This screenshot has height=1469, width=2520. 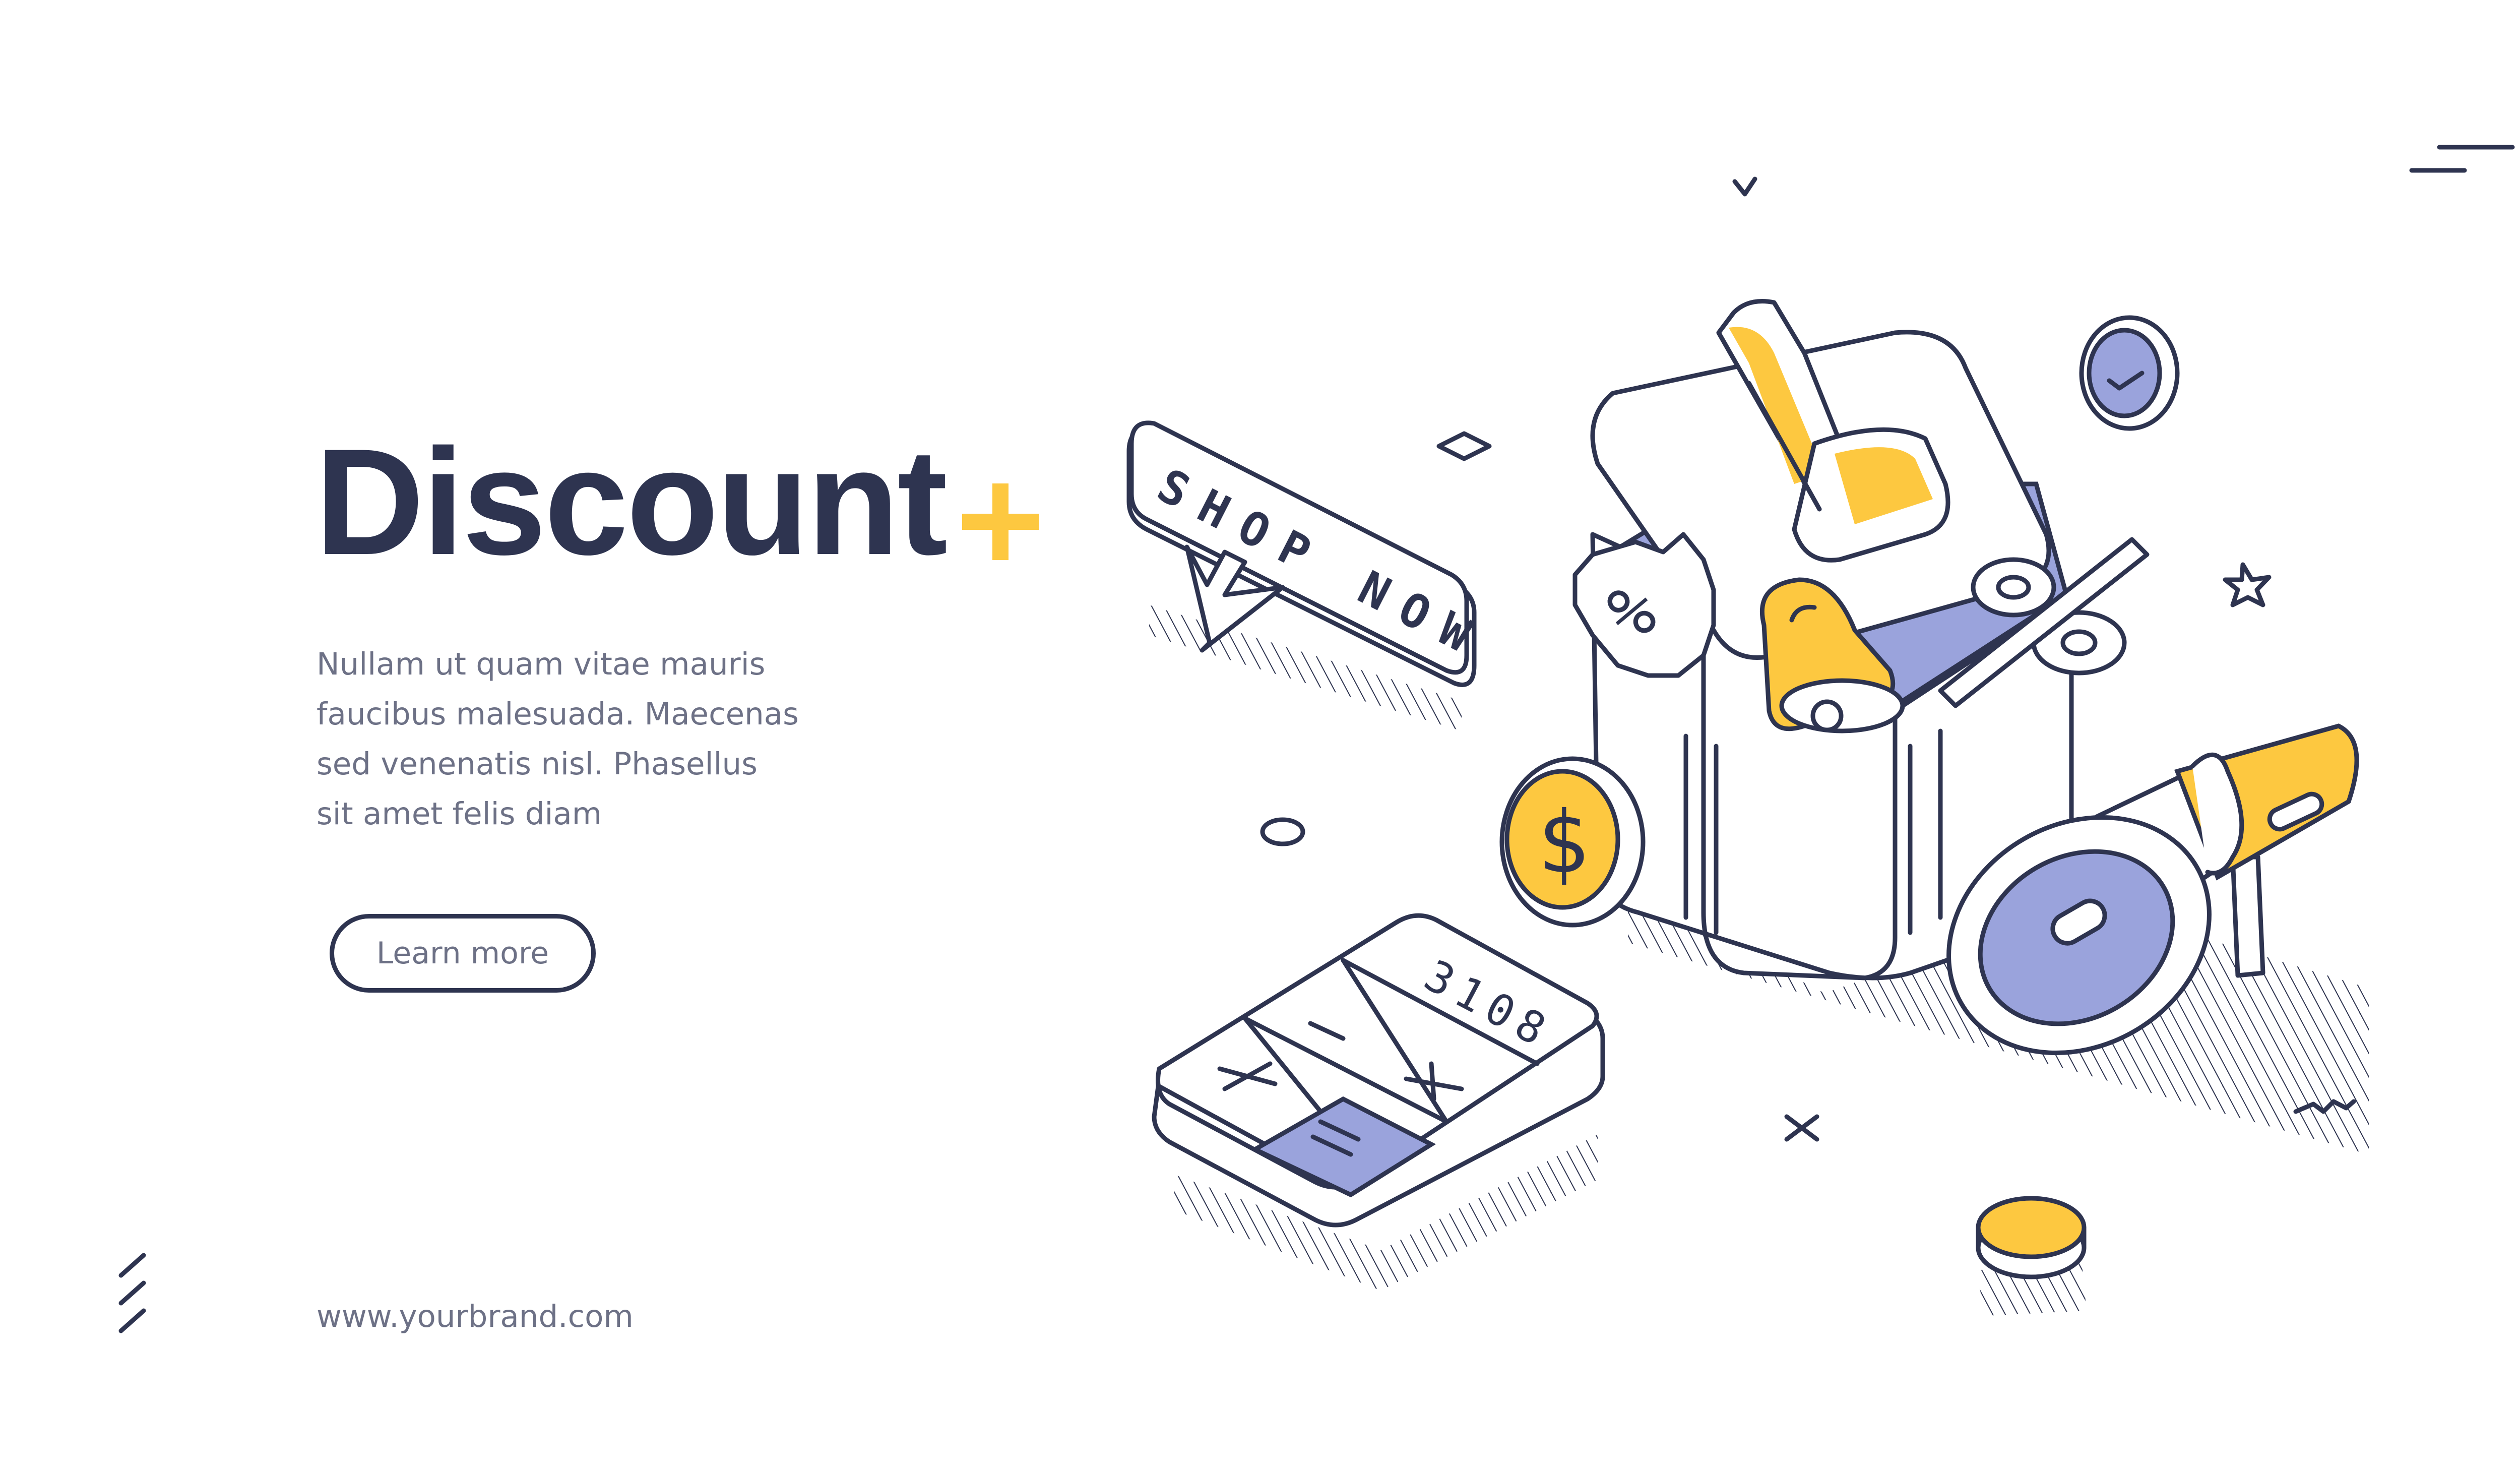 What do you see at coordinates (1000, 521) in the screenshot?
I see `plus-icon` at bounding box center [1000, 521].